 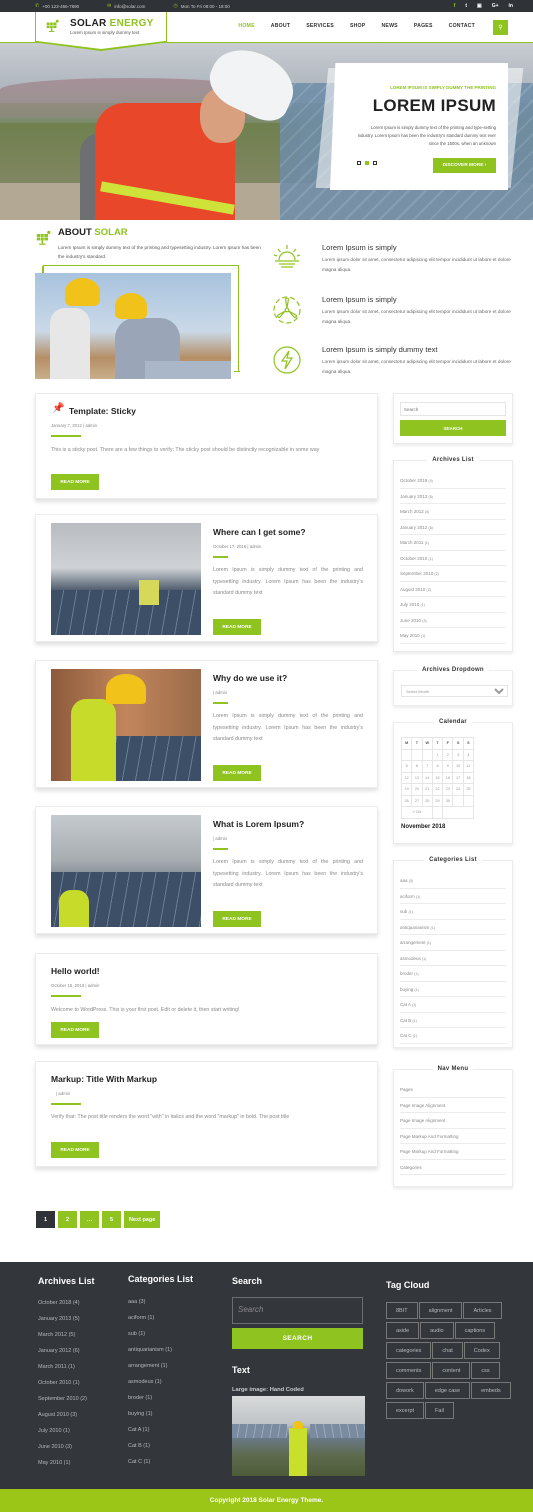 What do you see at coordinates (500, 27) in the screenshot?
I see `header-search-button: ⚲` at bounding box center [500, 27].